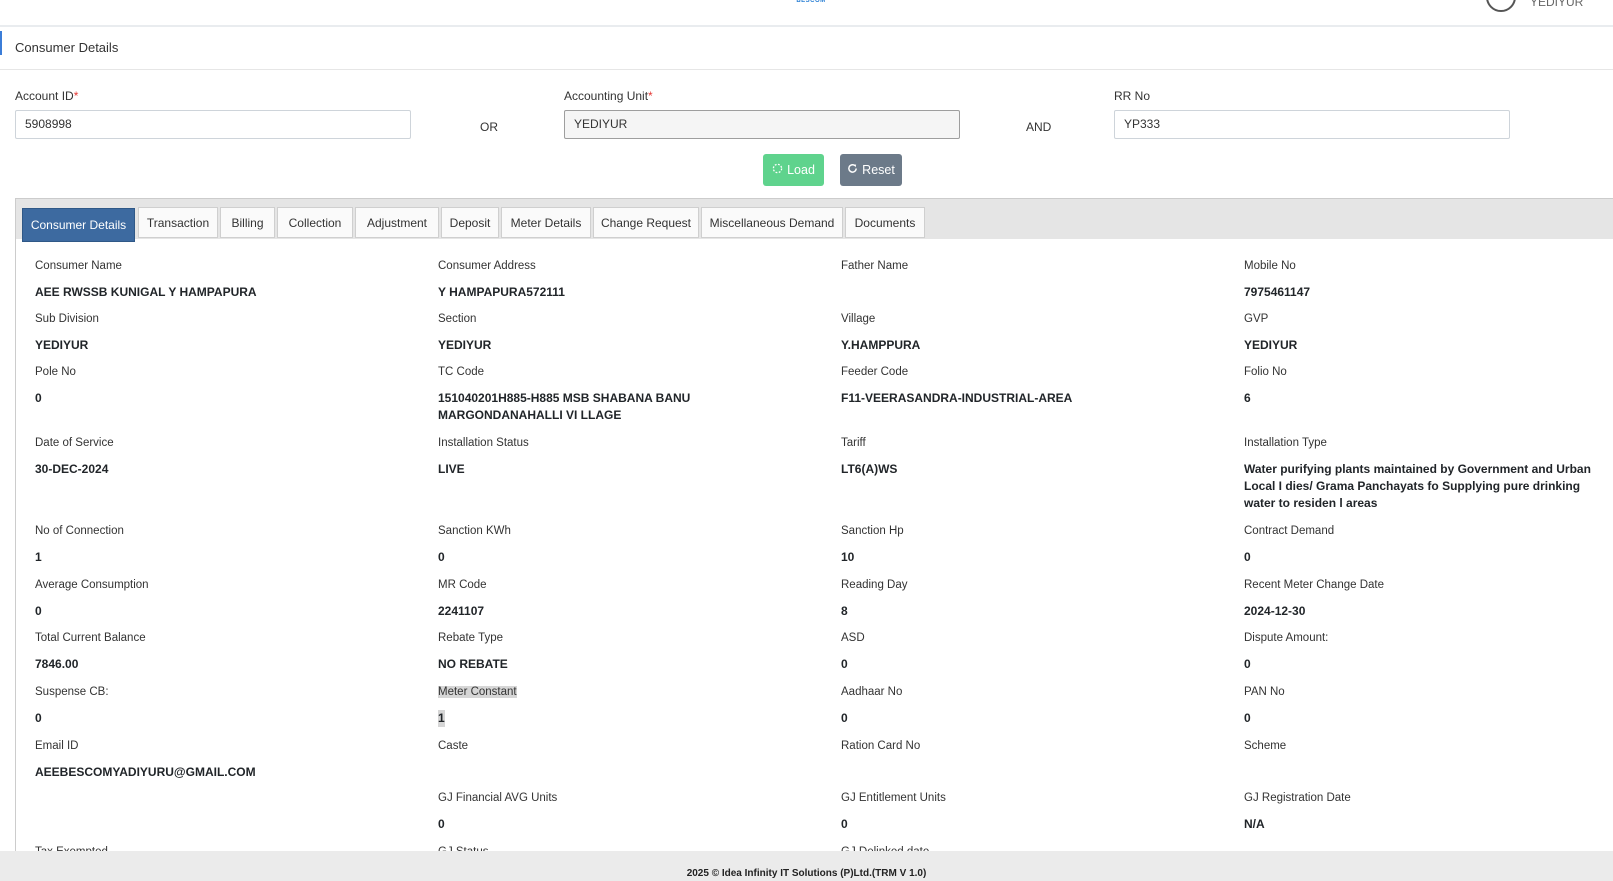 Image resolution: width=1613 pixels, height=881 pixels. I want to click on field-value-mr-code: 2241107, so click(461, 611).